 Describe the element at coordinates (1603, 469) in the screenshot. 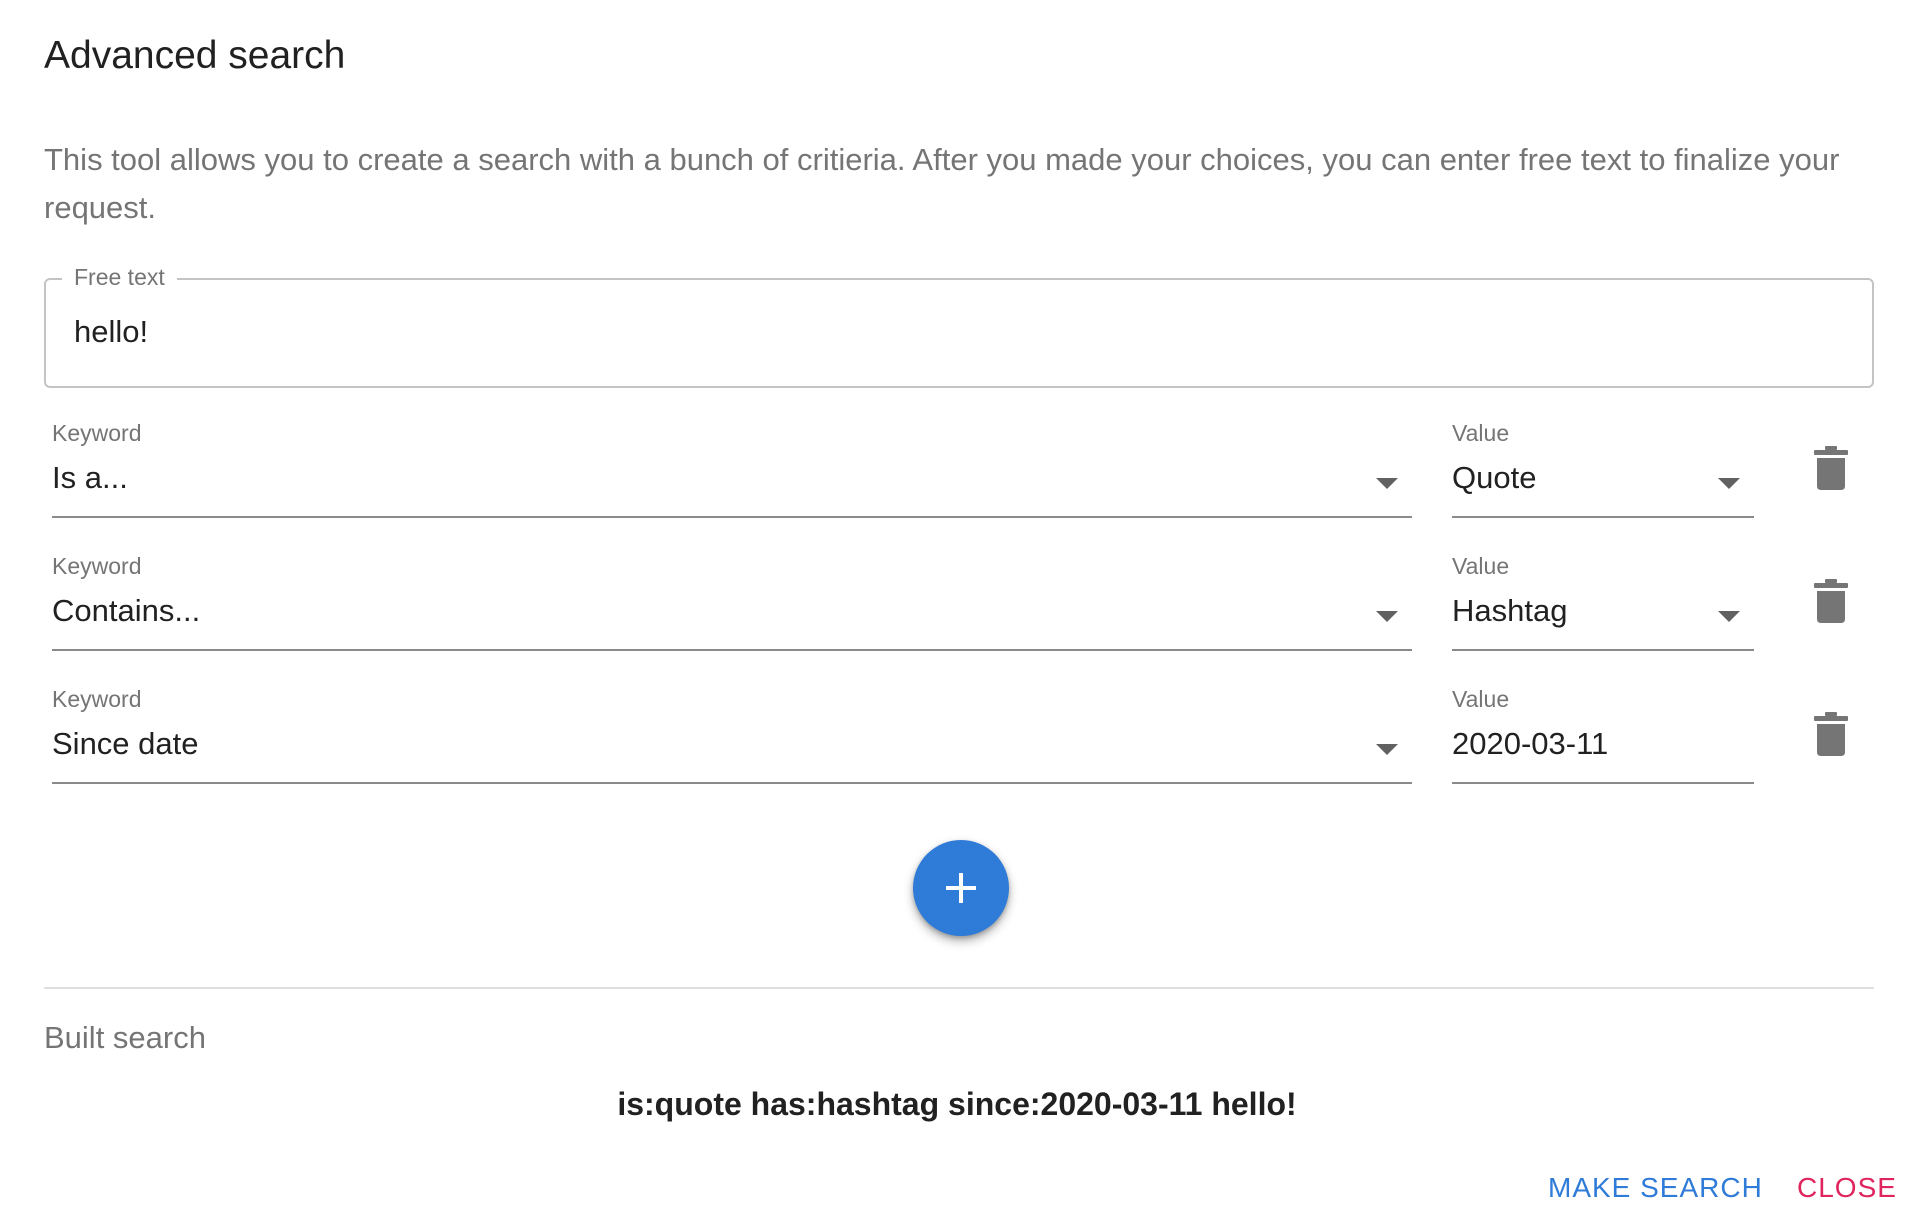

I see `value-select: Value Quote` at that location.